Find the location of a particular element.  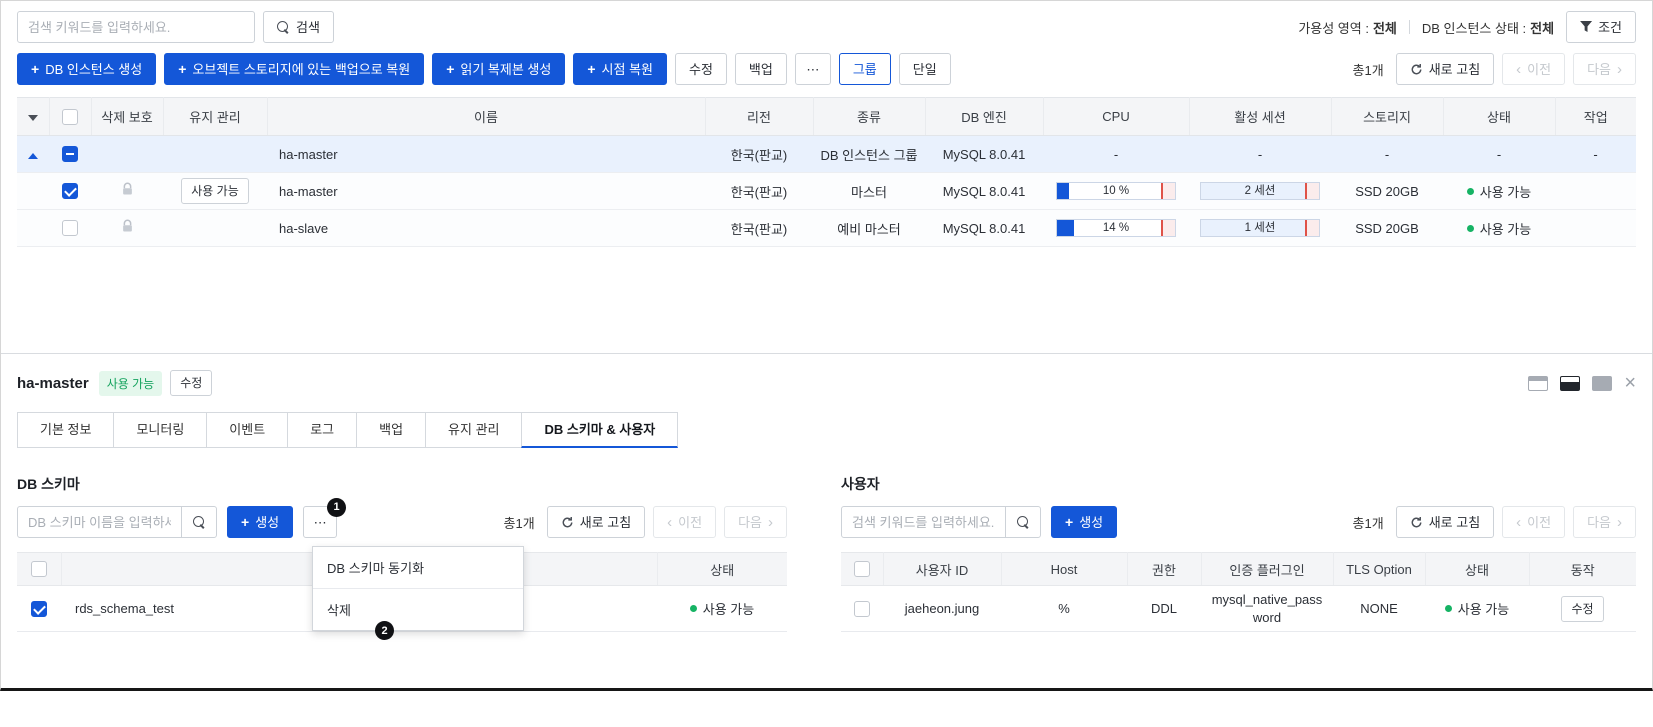

refresh-icon is located at coordinates (567, 521).